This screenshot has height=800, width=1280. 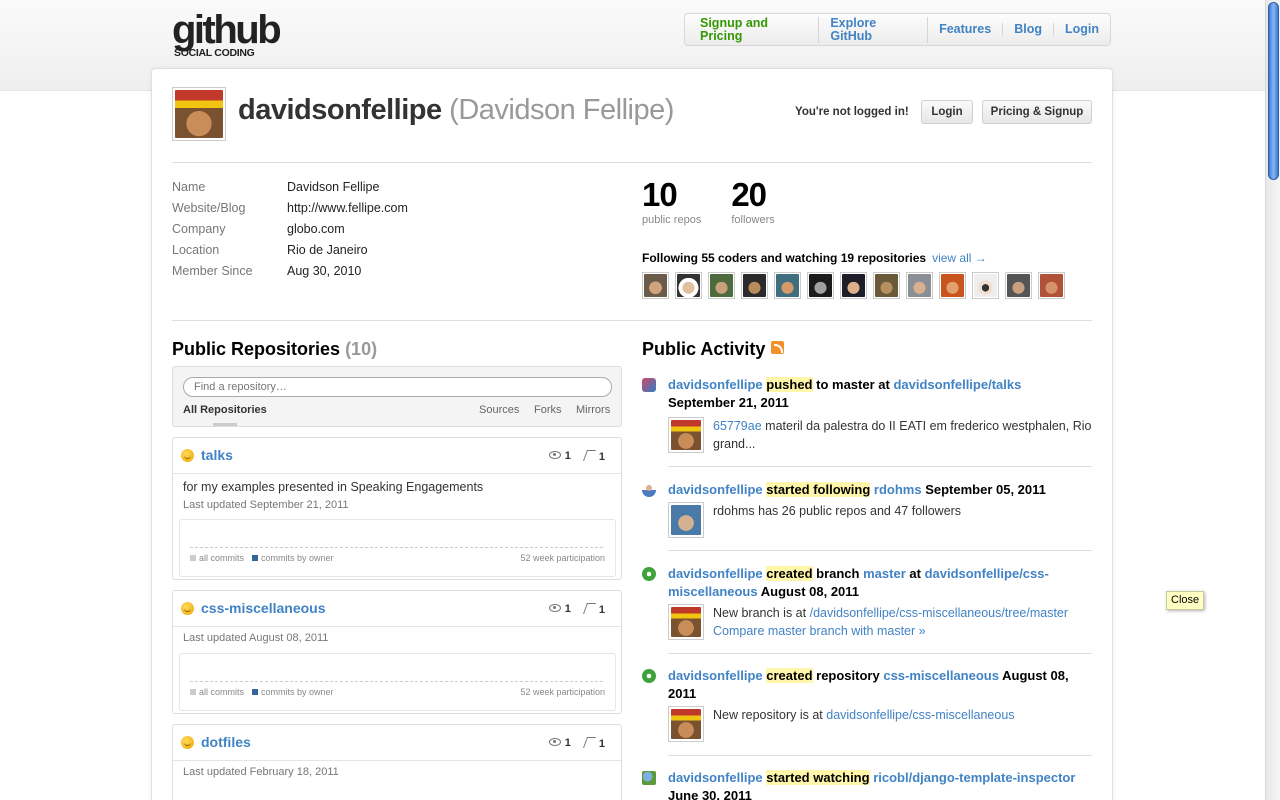 What do you see at coordinates (819, 631) in the screenshot?
I see `compare-link: Compare master branch with master »` at bounding box center [819, 631].